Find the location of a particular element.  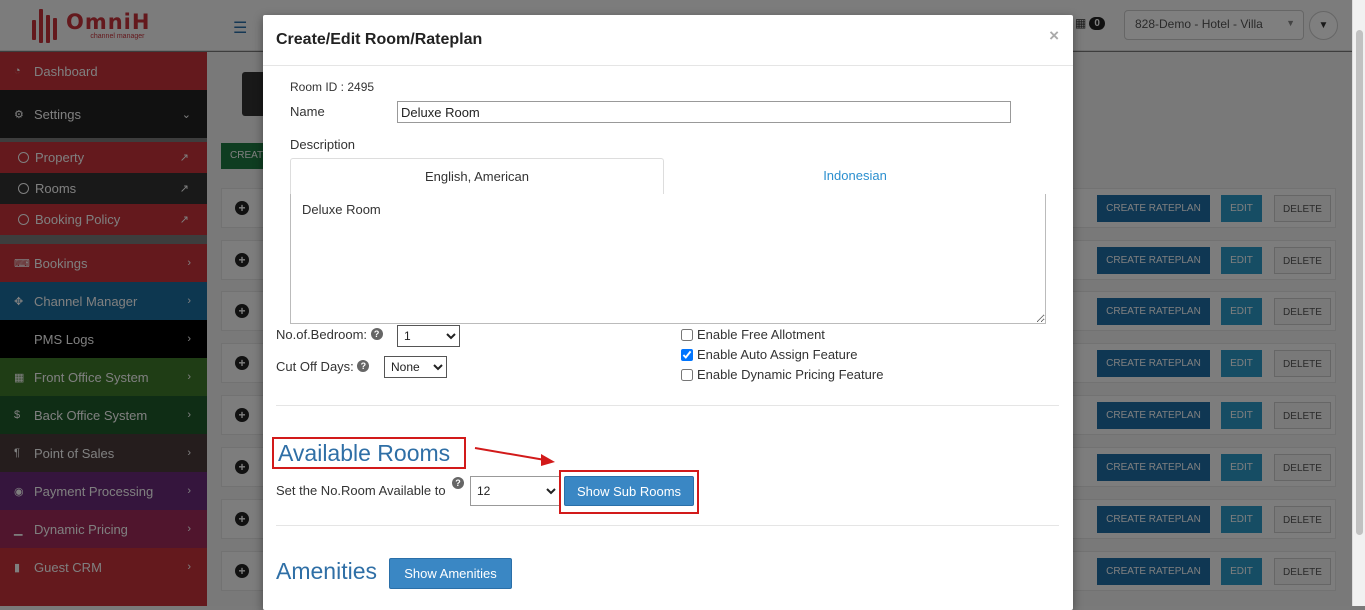

auto-assign-checkbox: Enable Auto Assign Feature is located at coordinates (769, 354).